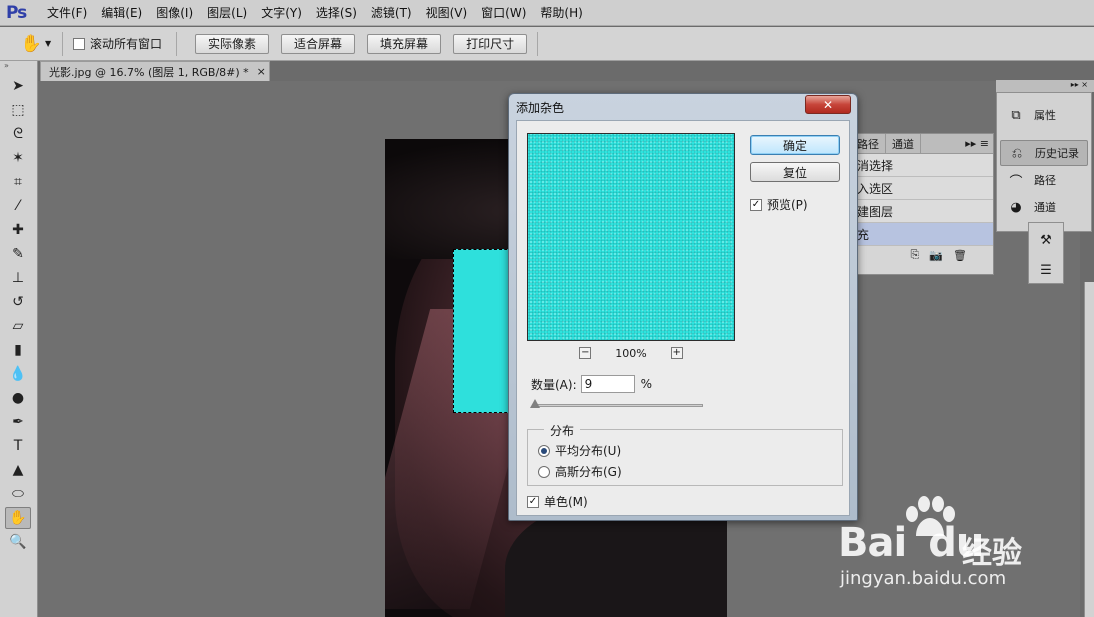 This screenshot has height=617, width=1094. Describe the element at coordinates (1017, 153) in the screenshot. I see `history-icon: ⎌` at that location.